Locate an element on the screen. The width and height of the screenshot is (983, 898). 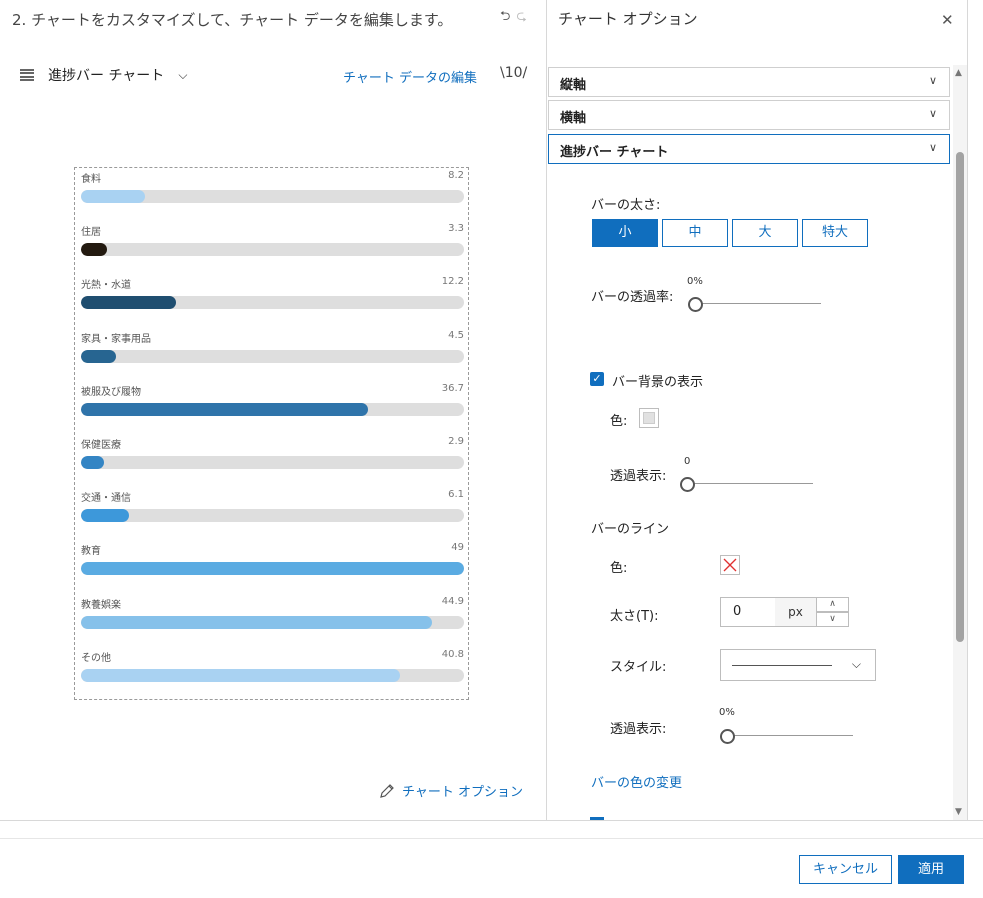
edit-chart-data-link: チャート データの編集 is located at coordinates (410, 76).